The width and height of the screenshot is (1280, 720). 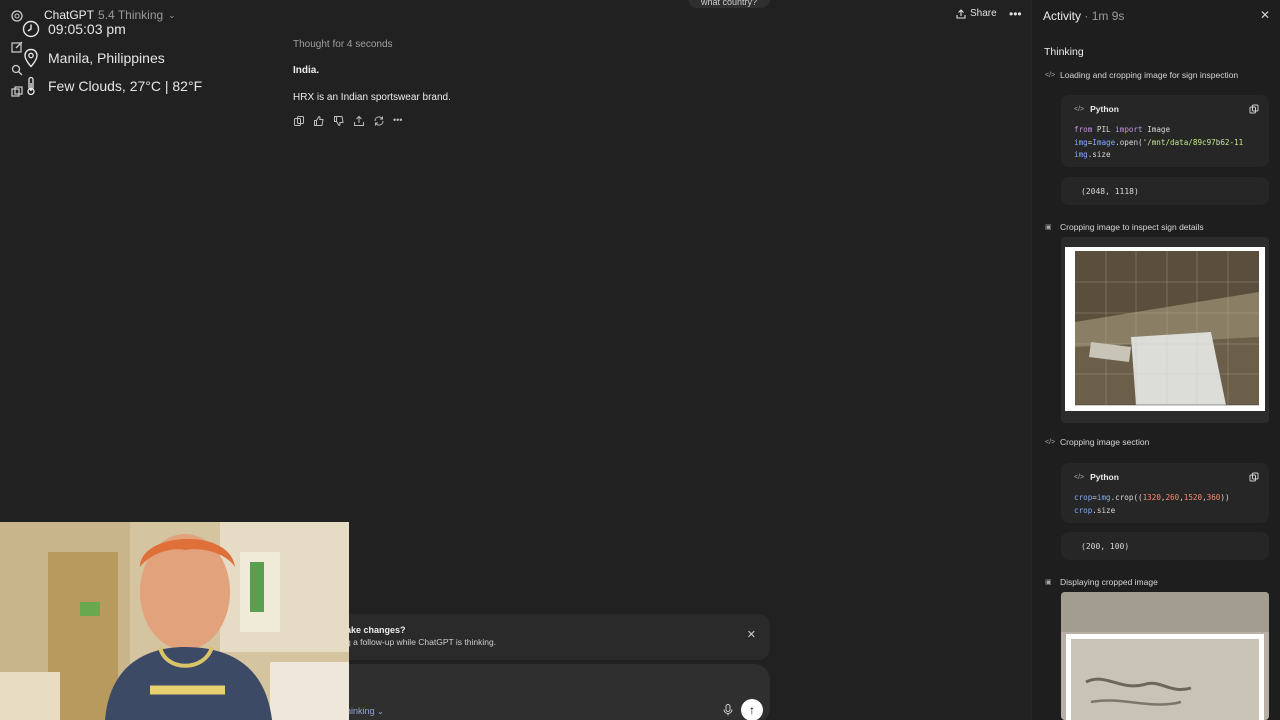 I want to click on panel-header: Activity · 1m 9s, so click(x=1084, y=16).